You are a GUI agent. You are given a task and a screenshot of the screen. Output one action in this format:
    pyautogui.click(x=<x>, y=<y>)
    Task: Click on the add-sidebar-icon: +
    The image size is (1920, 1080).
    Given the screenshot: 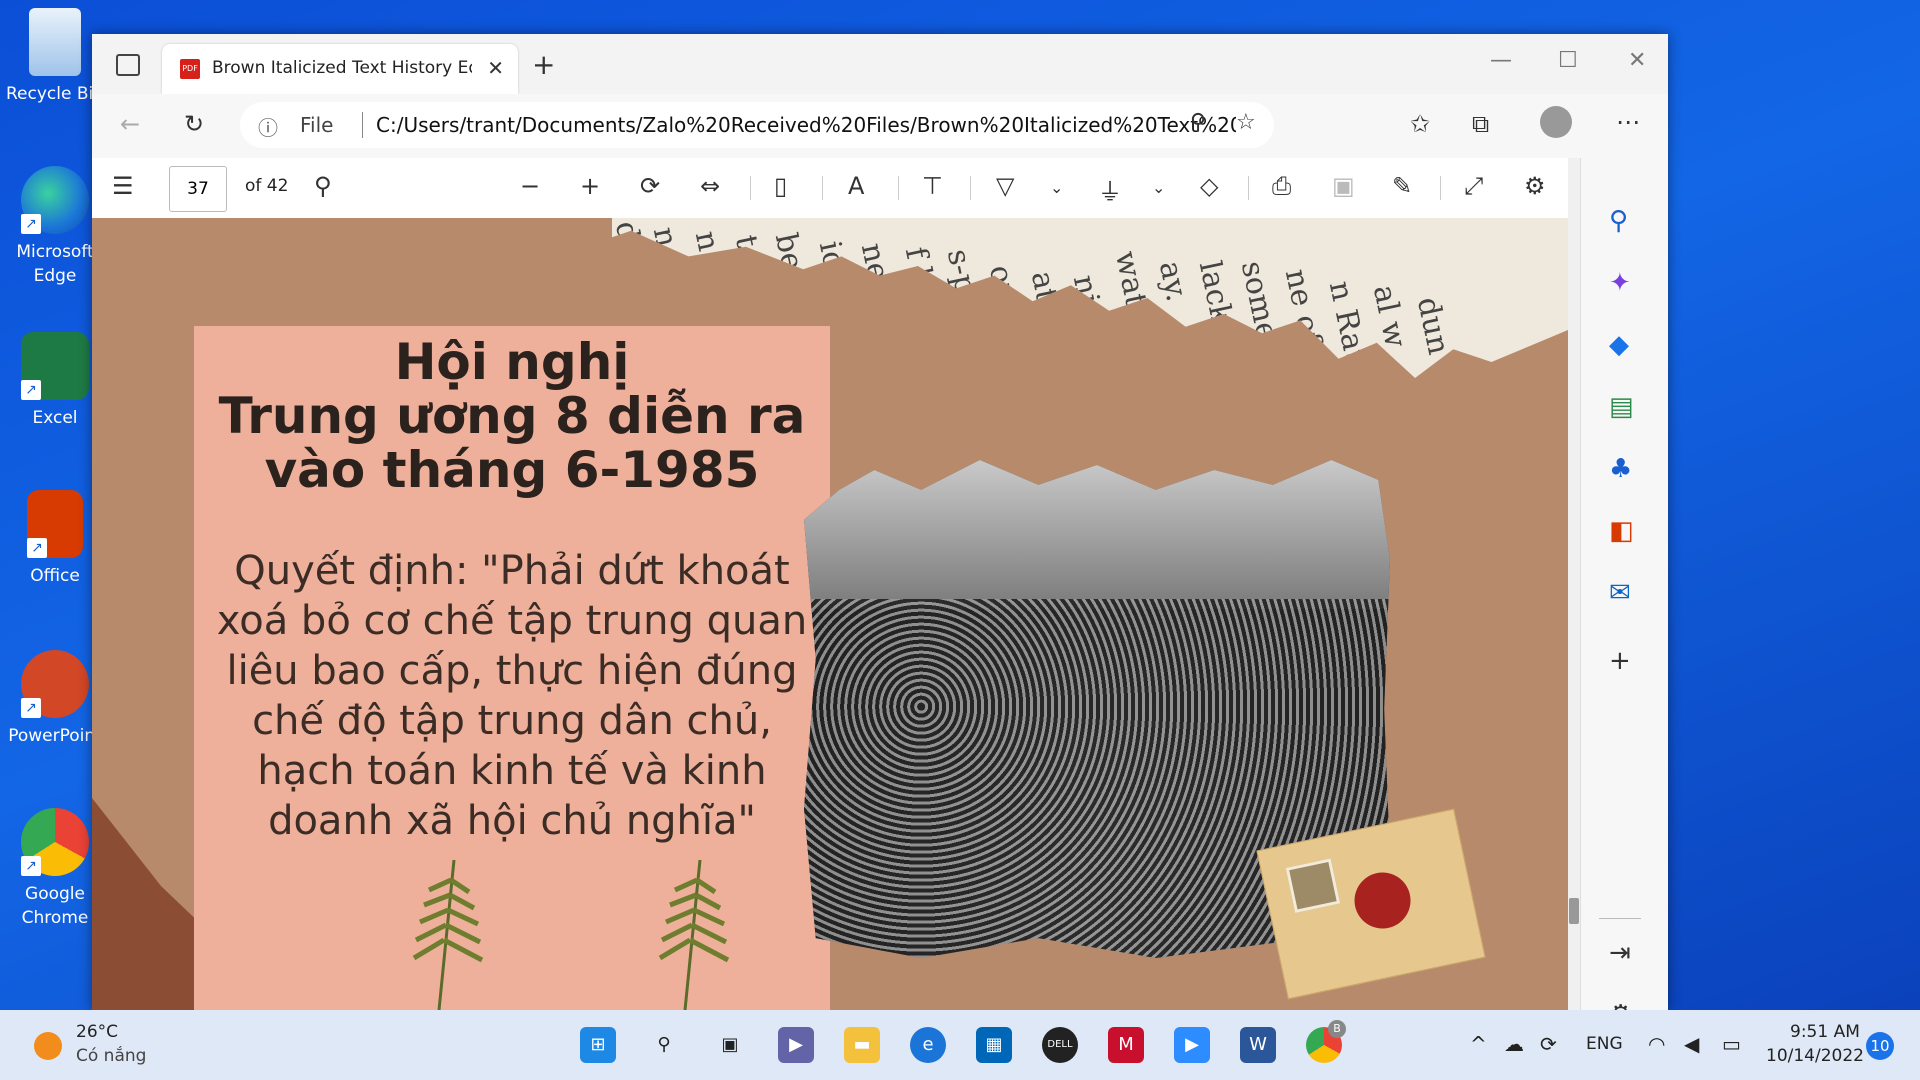 What is the action you would take?
    pyautogui.click(x=1620, y=661)
    